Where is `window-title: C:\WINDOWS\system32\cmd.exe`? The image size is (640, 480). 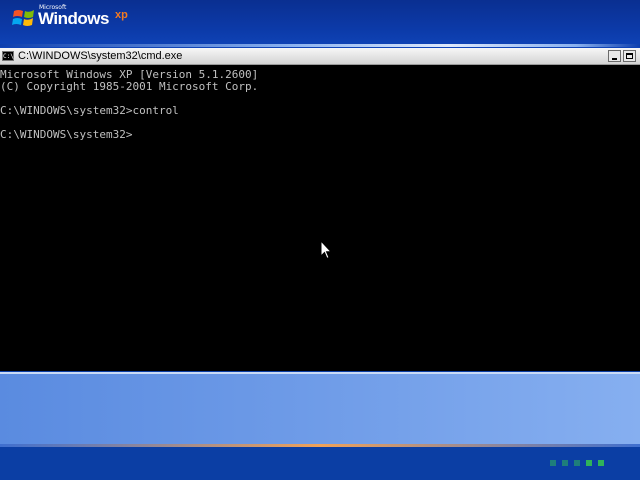
window-title: C:\WINDOWS\system32\cmd.exe is located at coordinates (100, 56).